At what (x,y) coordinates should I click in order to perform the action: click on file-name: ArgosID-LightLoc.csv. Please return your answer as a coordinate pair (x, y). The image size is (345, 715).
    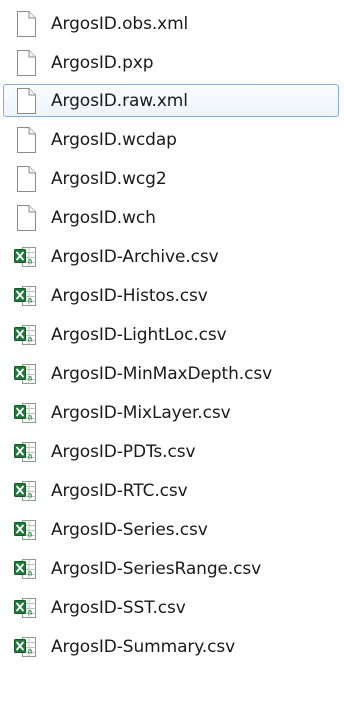
    Looking at the image, I should click on (139, 335).